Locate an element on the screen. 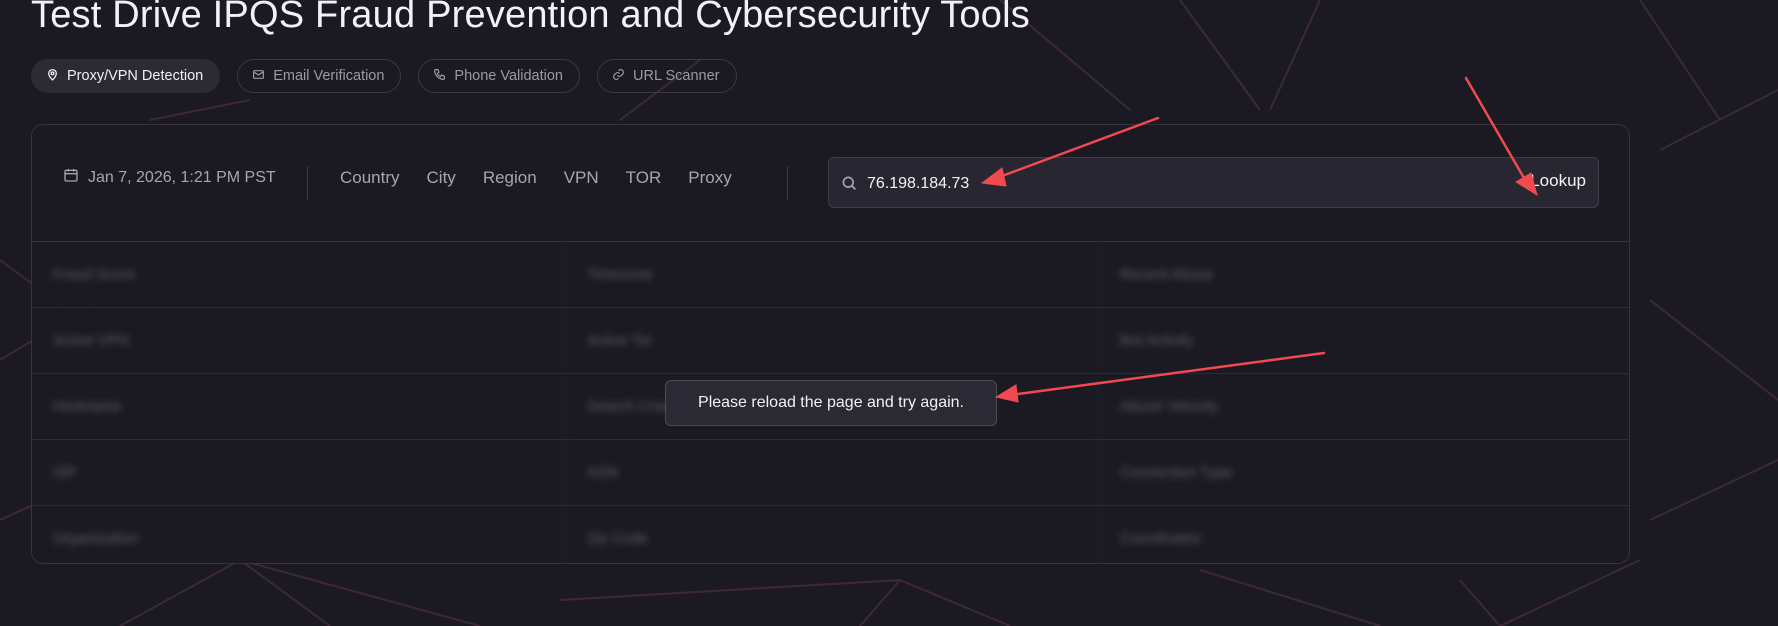 The width and height of the screenshot is (1778, 626). result-field: Active Tor is located at coordinates (831, 340).